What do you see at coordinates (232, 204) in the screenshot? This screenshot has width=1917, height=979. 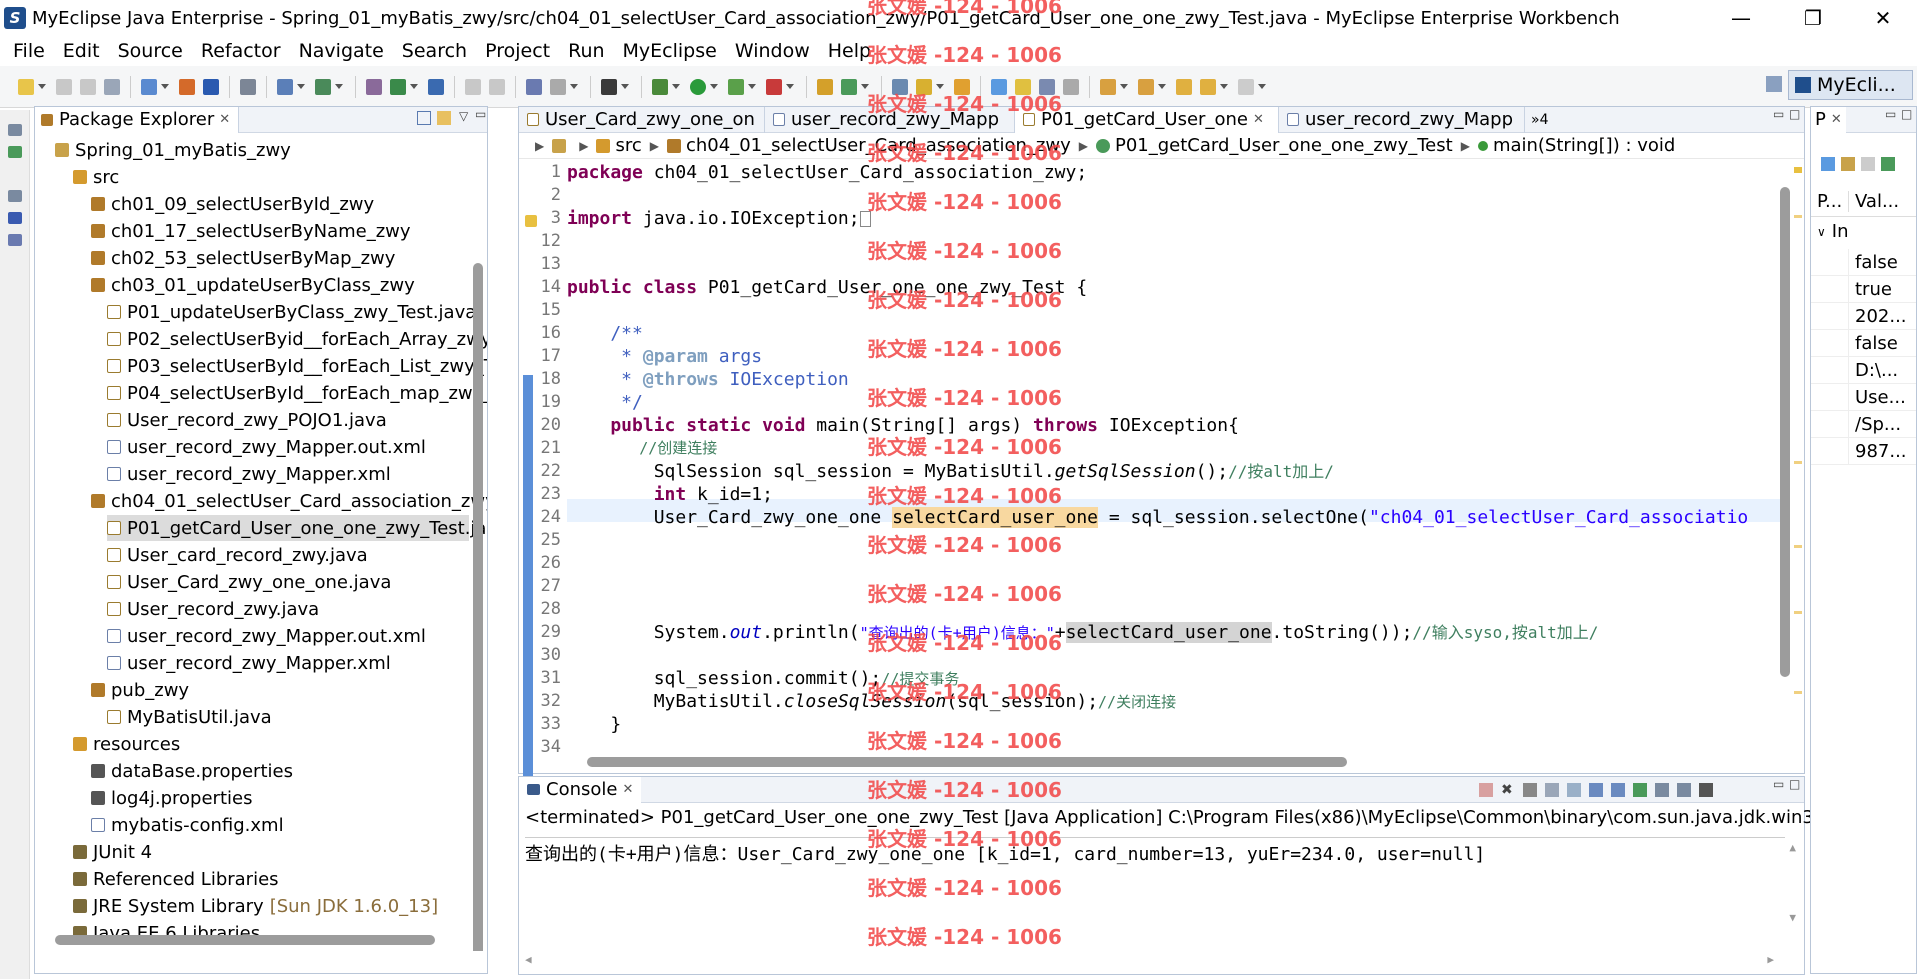 I see `tree-item: ch01_09_selectUserById_zwy` at bounding box center [232, 204].